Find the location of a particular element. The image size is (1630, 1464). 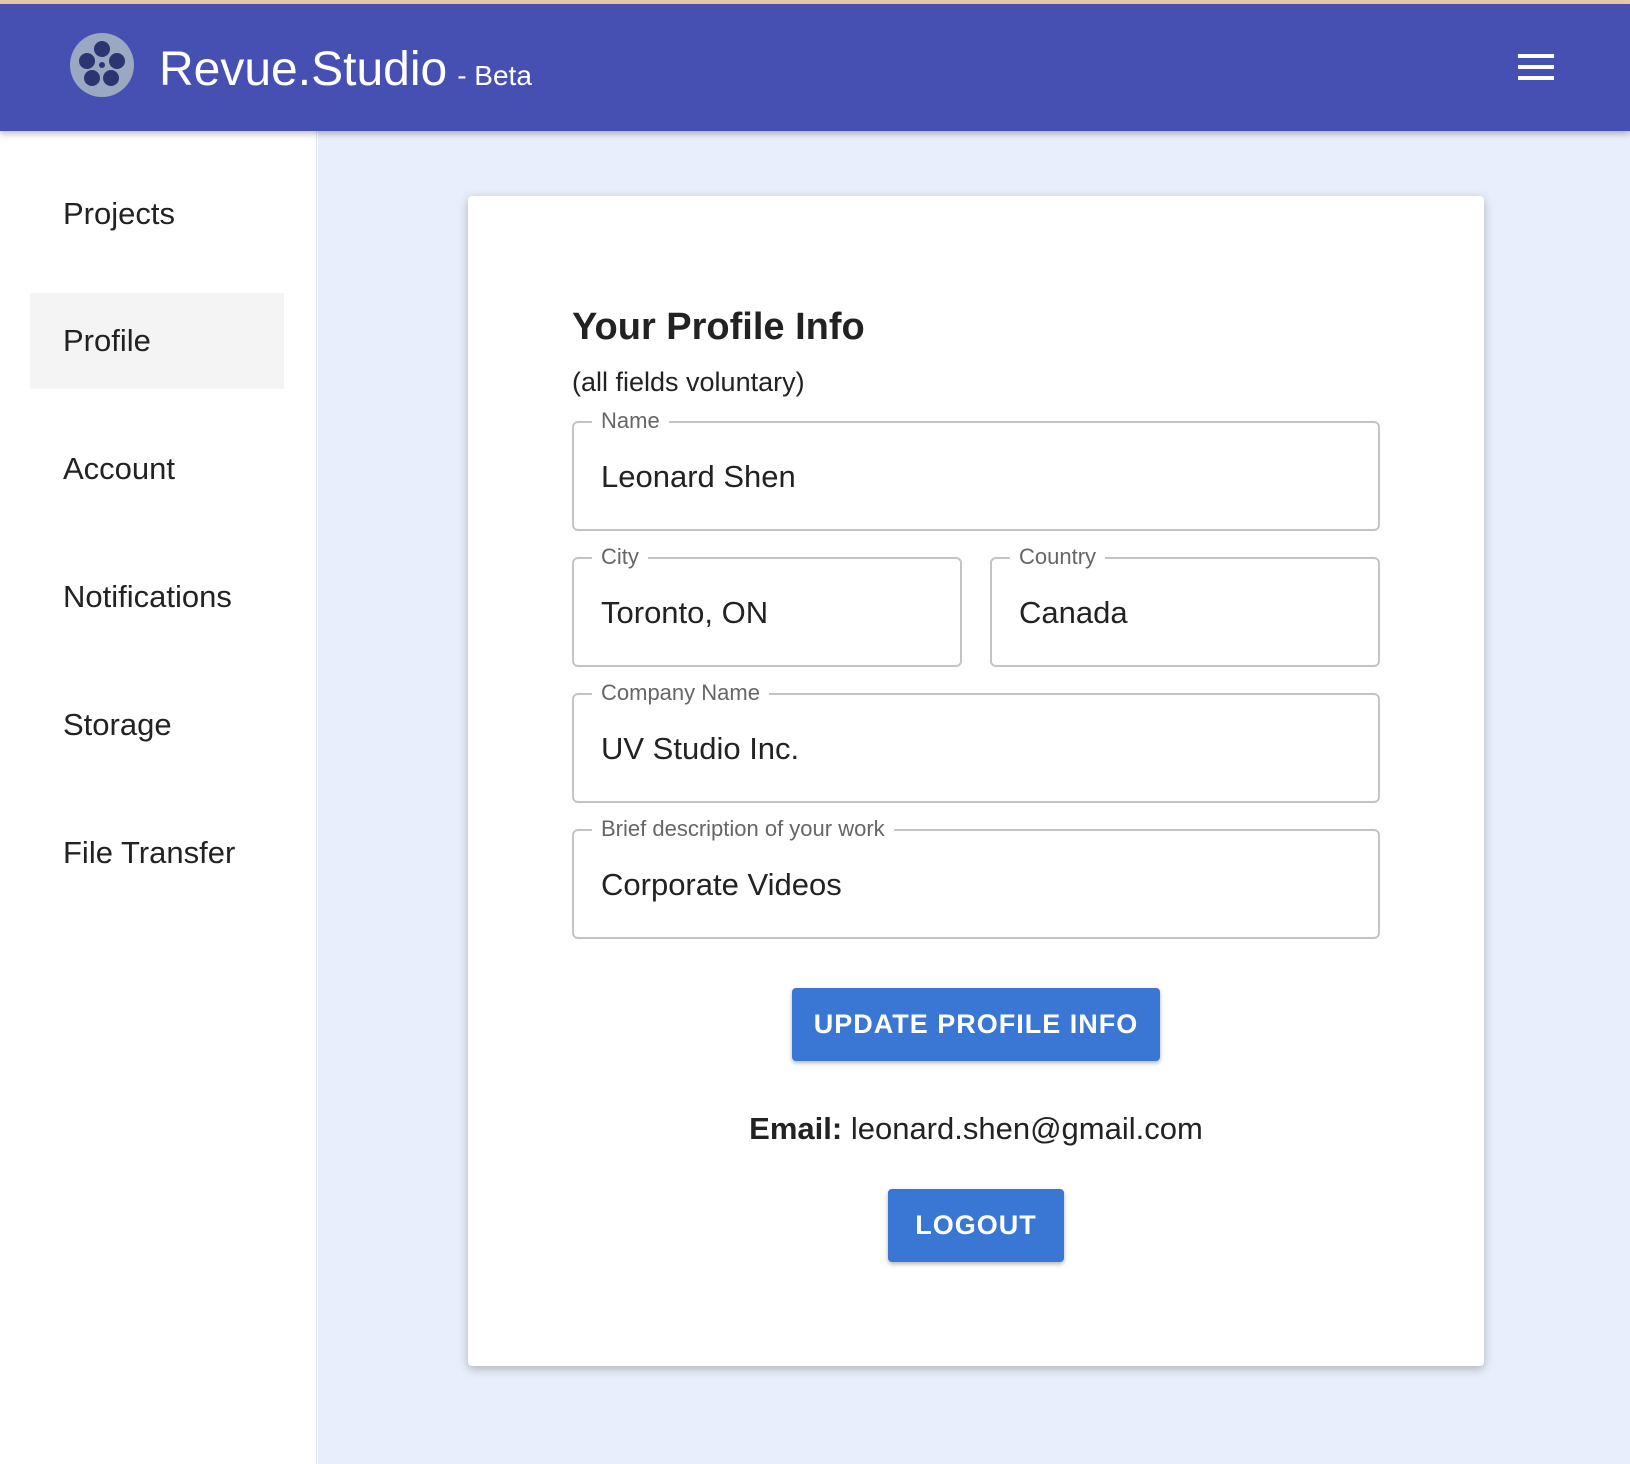

city-input: Toronto, ON is located at coordinates (770, 613).